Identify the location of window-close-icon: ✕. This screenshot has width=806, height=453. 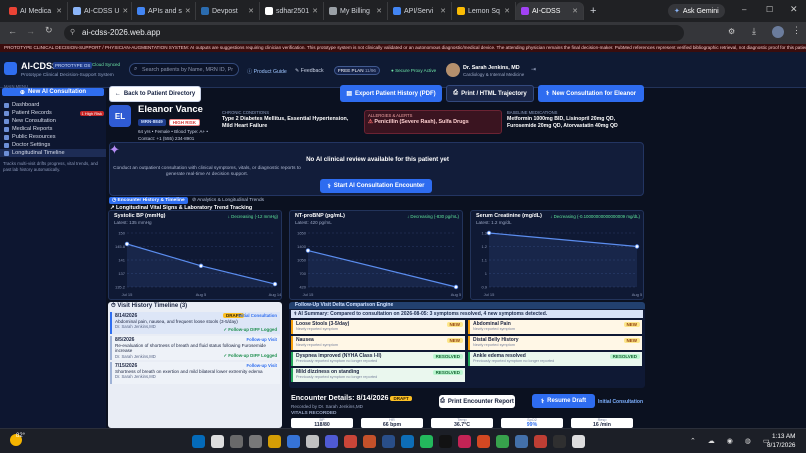
(794, 9).